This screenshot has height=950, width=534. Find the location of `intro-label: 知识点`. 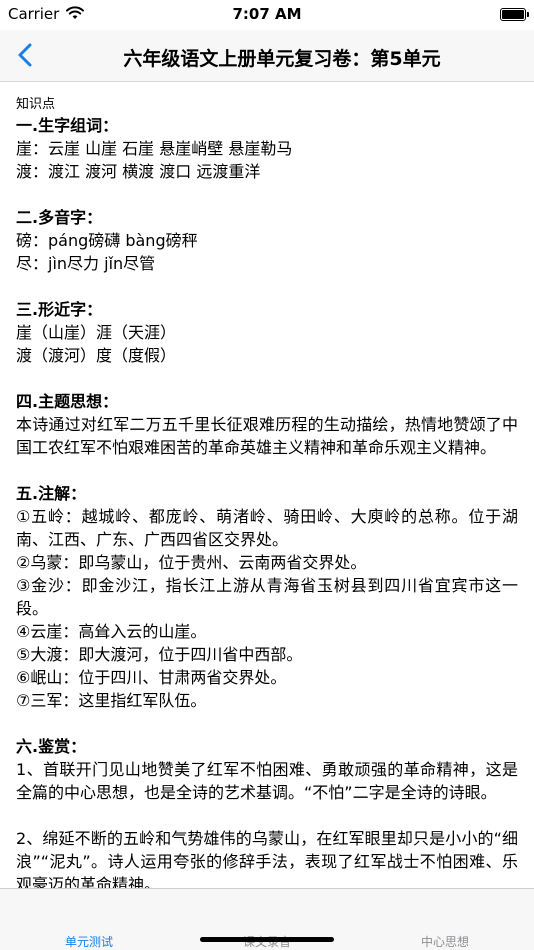

intro-label: 知识点 is located at coordinates (36, 104).